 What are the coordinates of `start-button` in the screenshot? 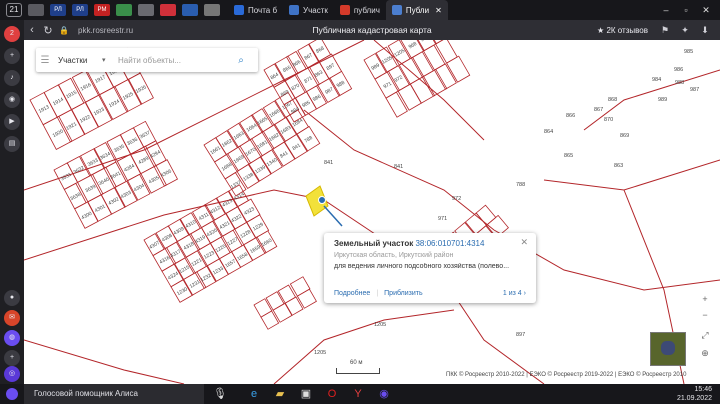 It's located at (12, 394).